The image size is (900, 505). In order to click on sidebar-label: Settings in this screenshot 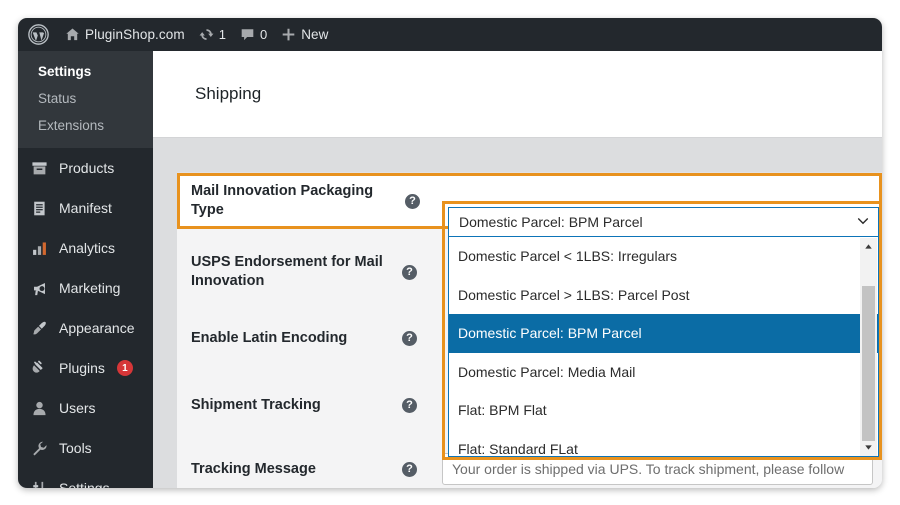, I will do `click(84, 484)`.